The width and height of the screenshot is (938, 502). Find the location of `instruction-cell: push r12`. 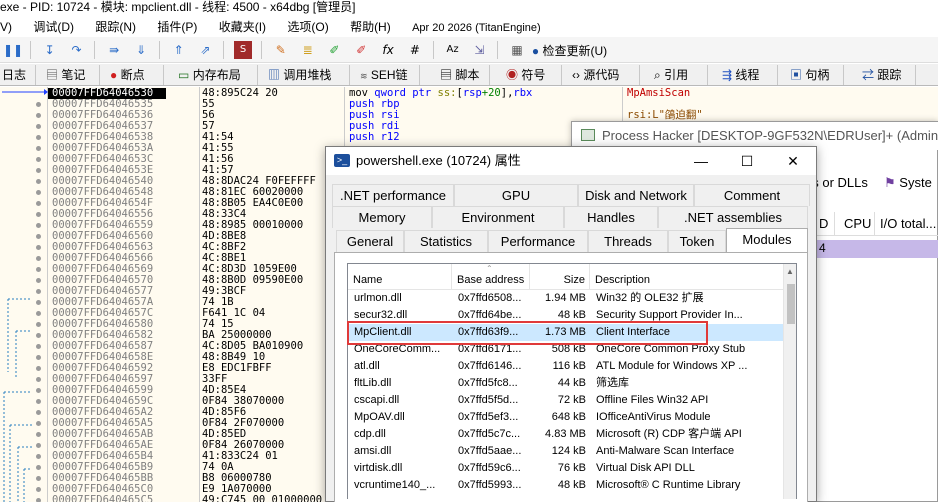

instruction-cell: push r12 is located at coordinates (372, 137).